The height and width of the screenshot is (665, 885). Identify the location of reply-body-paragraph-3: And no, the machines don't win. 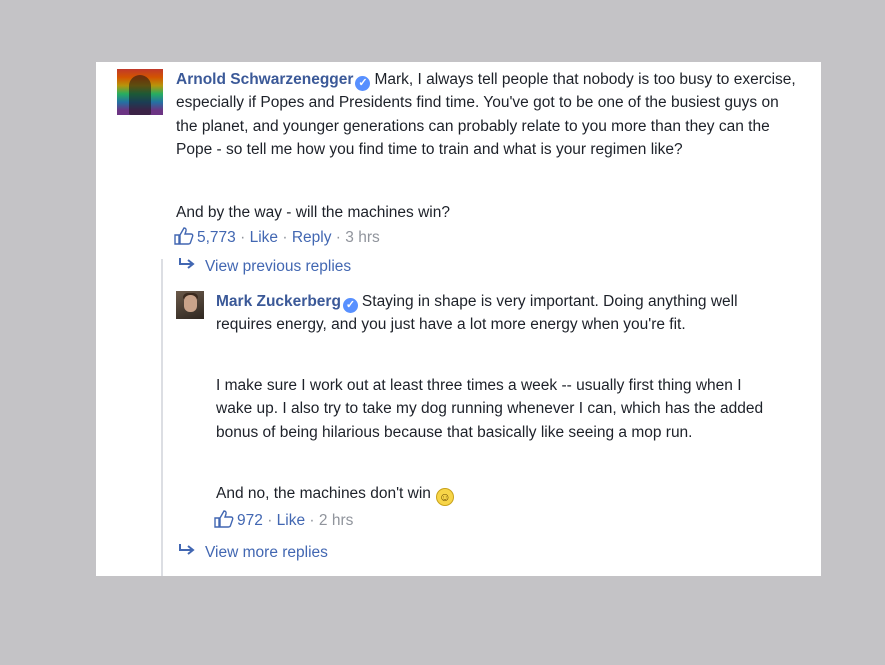
(323, 493).